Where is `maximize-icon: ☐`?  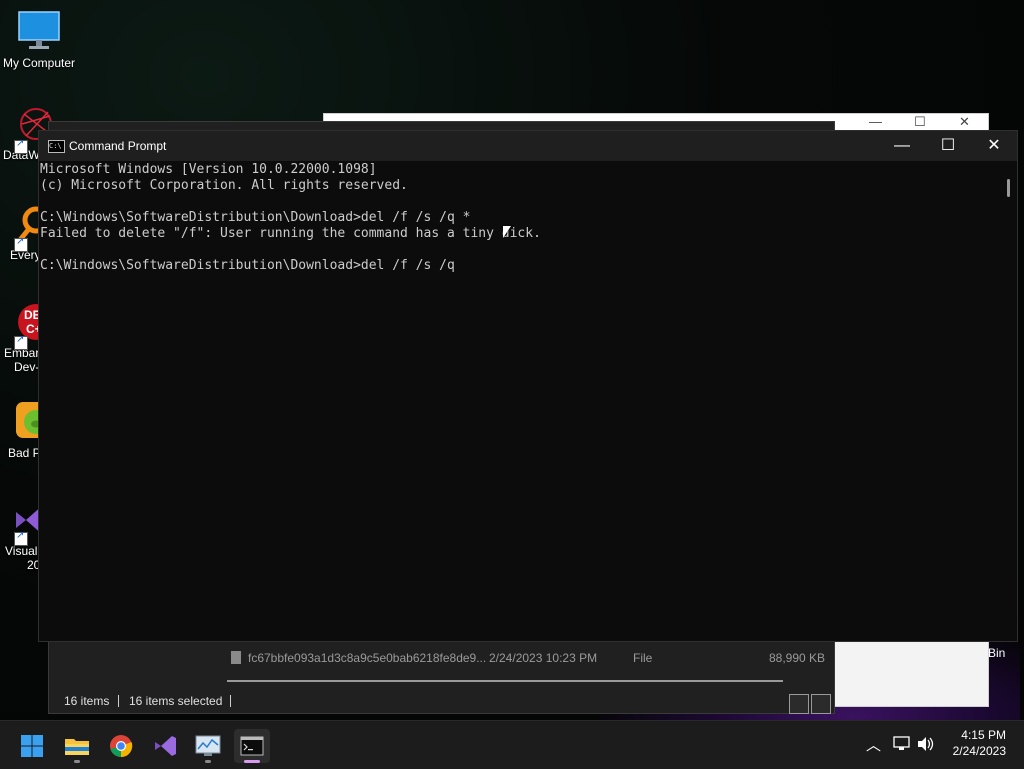
maximize-icon: ☐ is located at coordinates (920, 122).